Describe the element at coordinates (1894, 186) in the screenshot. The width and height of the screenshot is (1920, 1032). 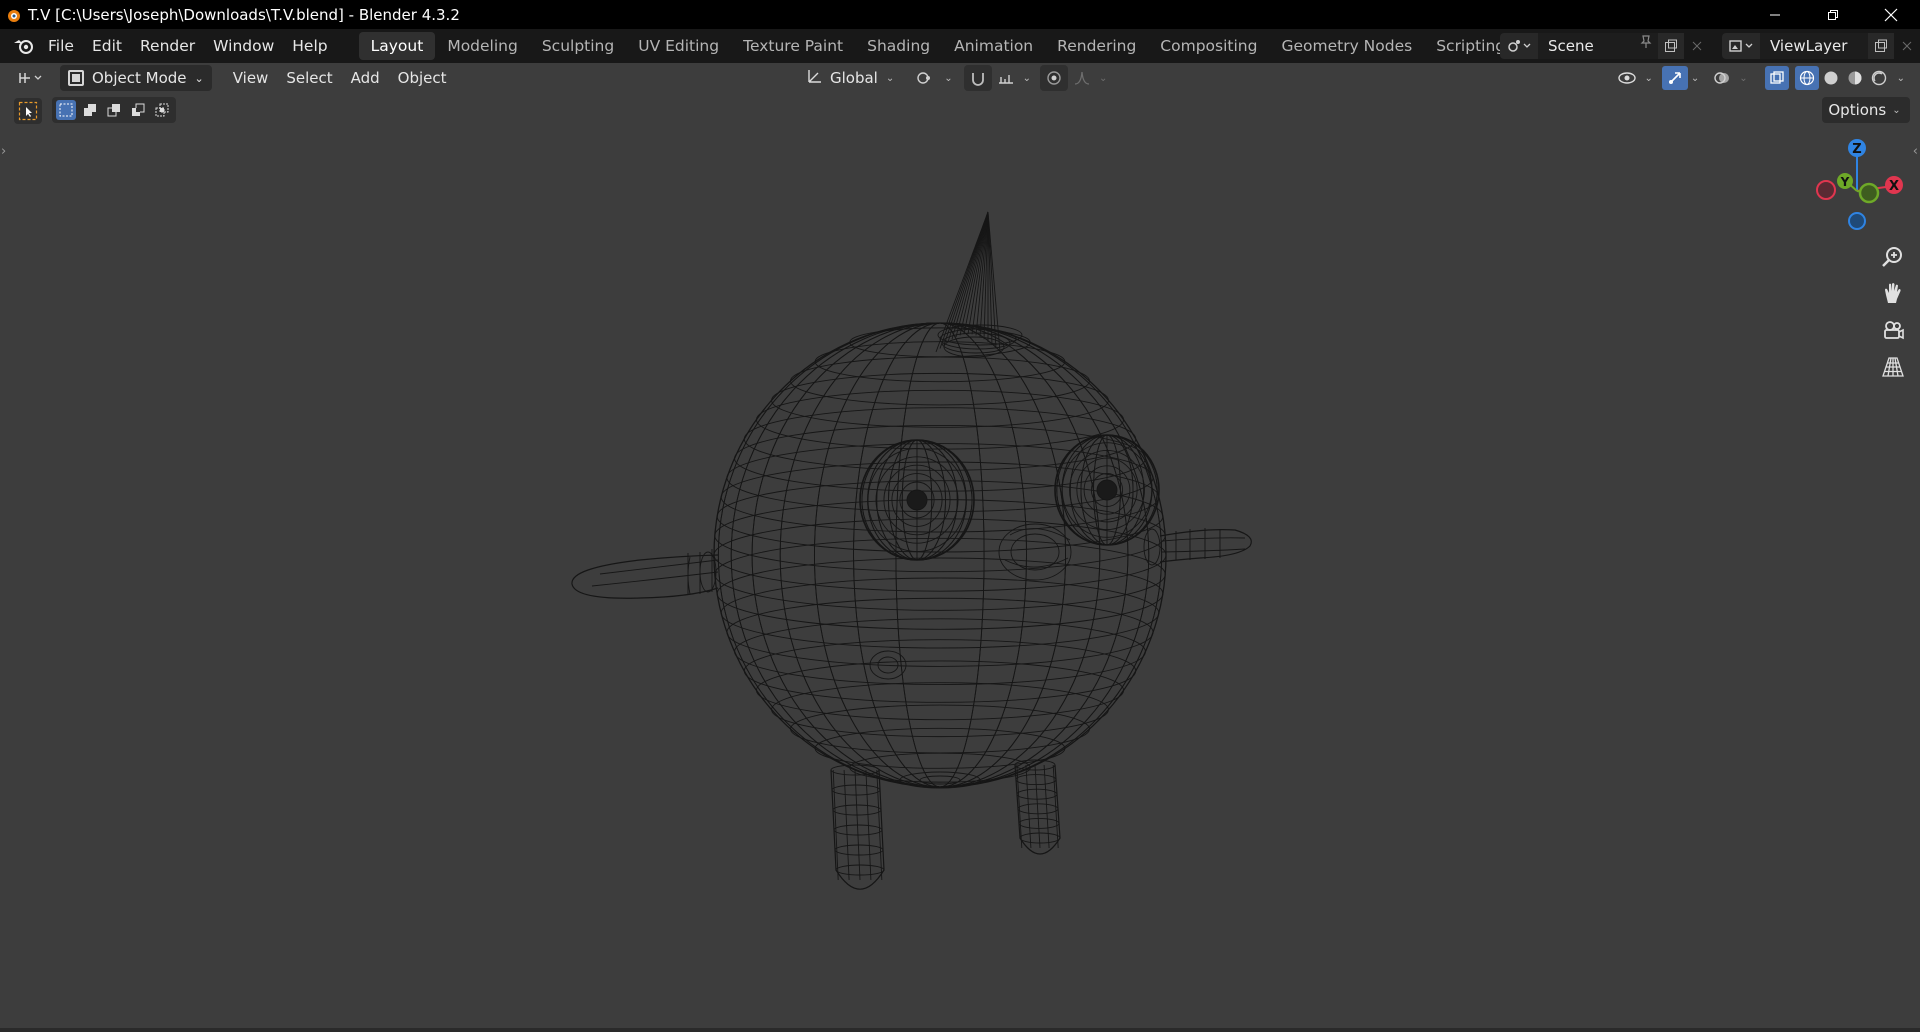
I see `gizmo-x-label: X` at that location.